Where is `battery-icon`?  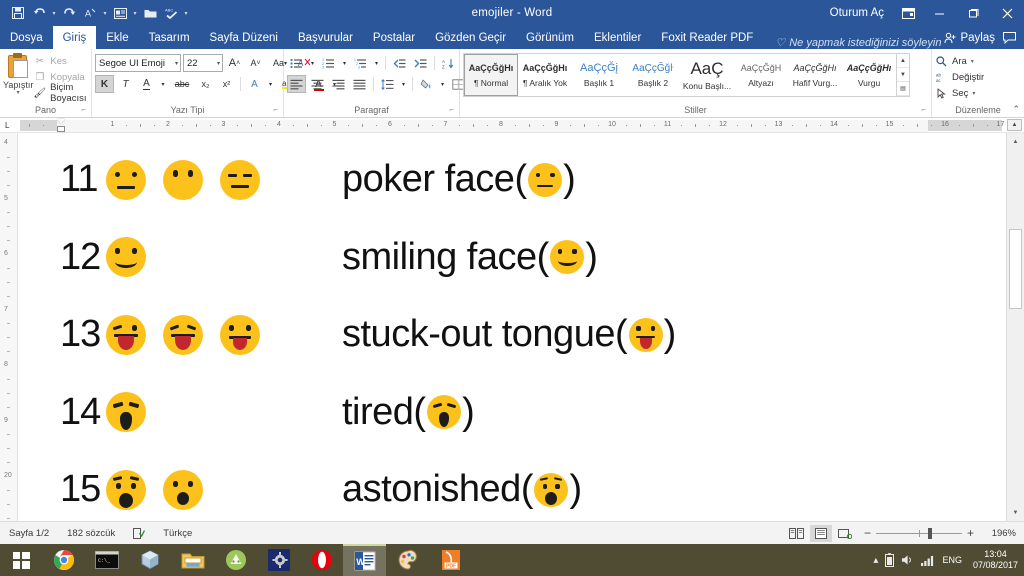
battery-icon is located at coordinates (890, 560).